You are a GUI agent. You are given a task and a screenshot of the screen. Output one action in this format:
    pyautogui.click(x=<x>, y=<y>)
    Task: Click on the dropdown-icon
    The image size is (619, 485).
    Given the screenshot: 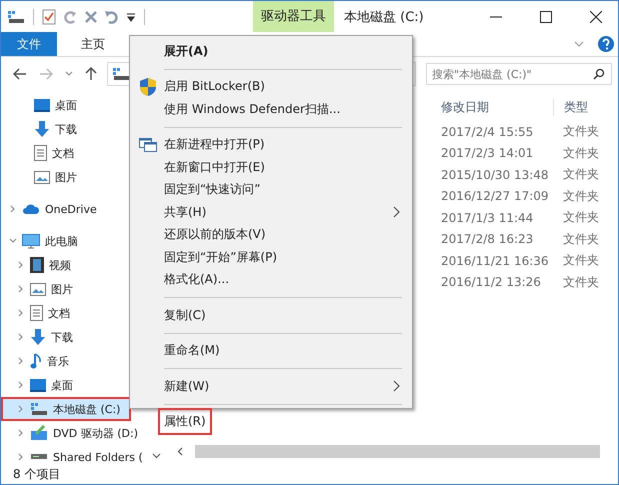 What is the action you would take?
    pyautogui.click(x=131, y=17)
    